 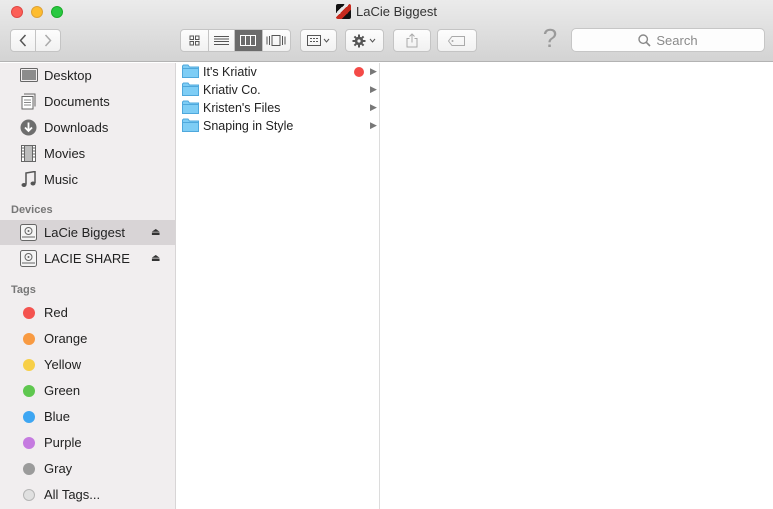 What do you see at coordinates (87, 390) in the screenshot?
I see `sidebar-tag-green: Green` at bounding box center [87, 390].